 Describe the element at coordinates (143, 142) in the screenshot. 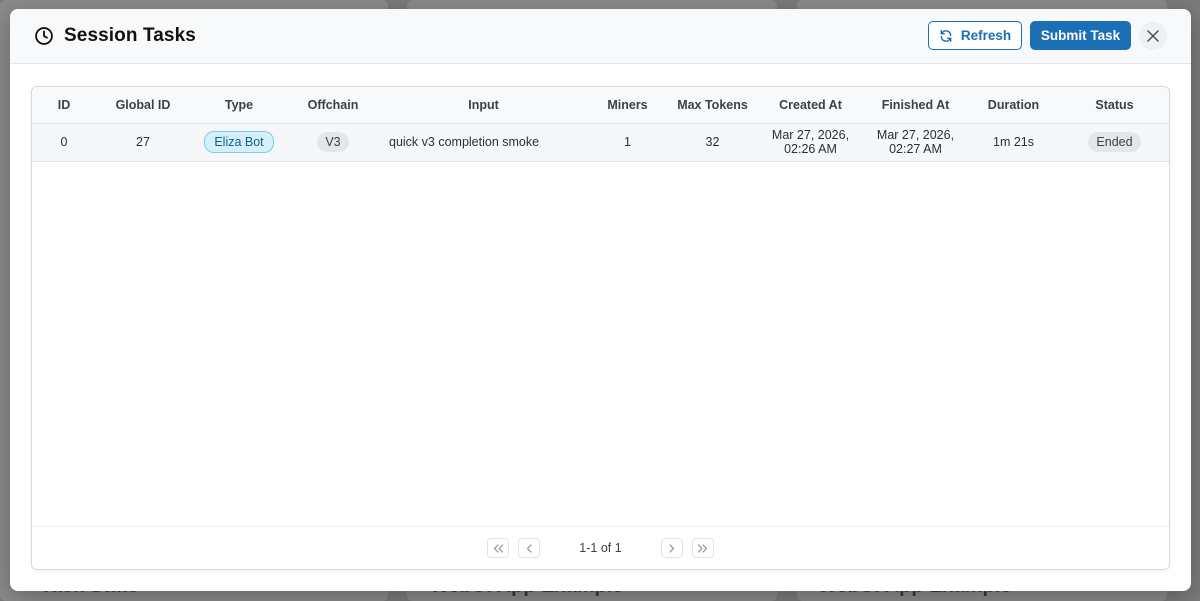

I see `cell-global-id: 27` at that location.